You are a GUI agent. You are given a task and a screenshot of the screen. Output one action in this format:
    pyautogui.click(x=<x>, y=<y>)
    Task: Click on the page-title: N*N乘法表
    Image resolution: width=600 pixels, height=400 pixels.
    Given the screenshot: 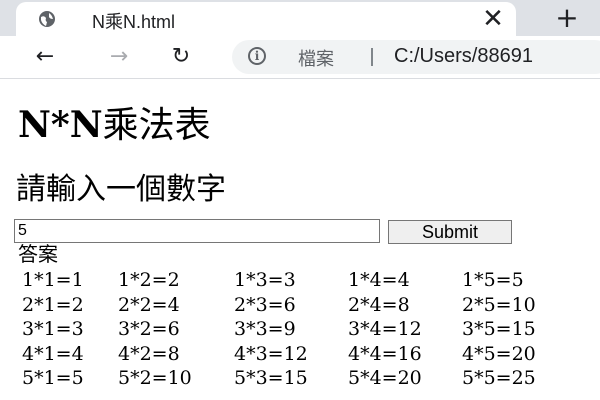 What is the action you would take?
    pyautogui.click(x=114, y=122)
    